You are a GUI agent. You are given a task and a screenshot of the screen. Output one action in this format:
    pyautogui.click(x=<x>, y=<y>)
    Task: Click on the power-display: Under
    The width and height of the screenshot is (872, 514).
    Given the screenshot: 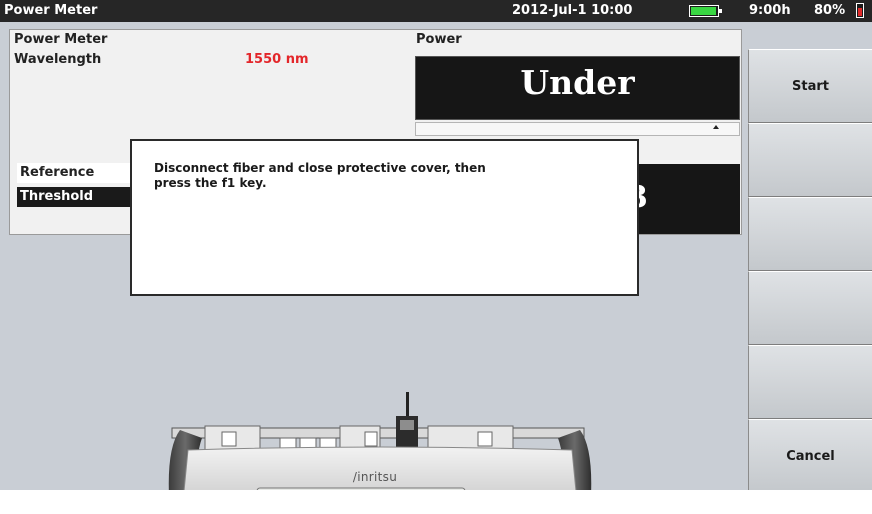 What is the action you would take?
    pyautogui.click(x=577, y=88)
    